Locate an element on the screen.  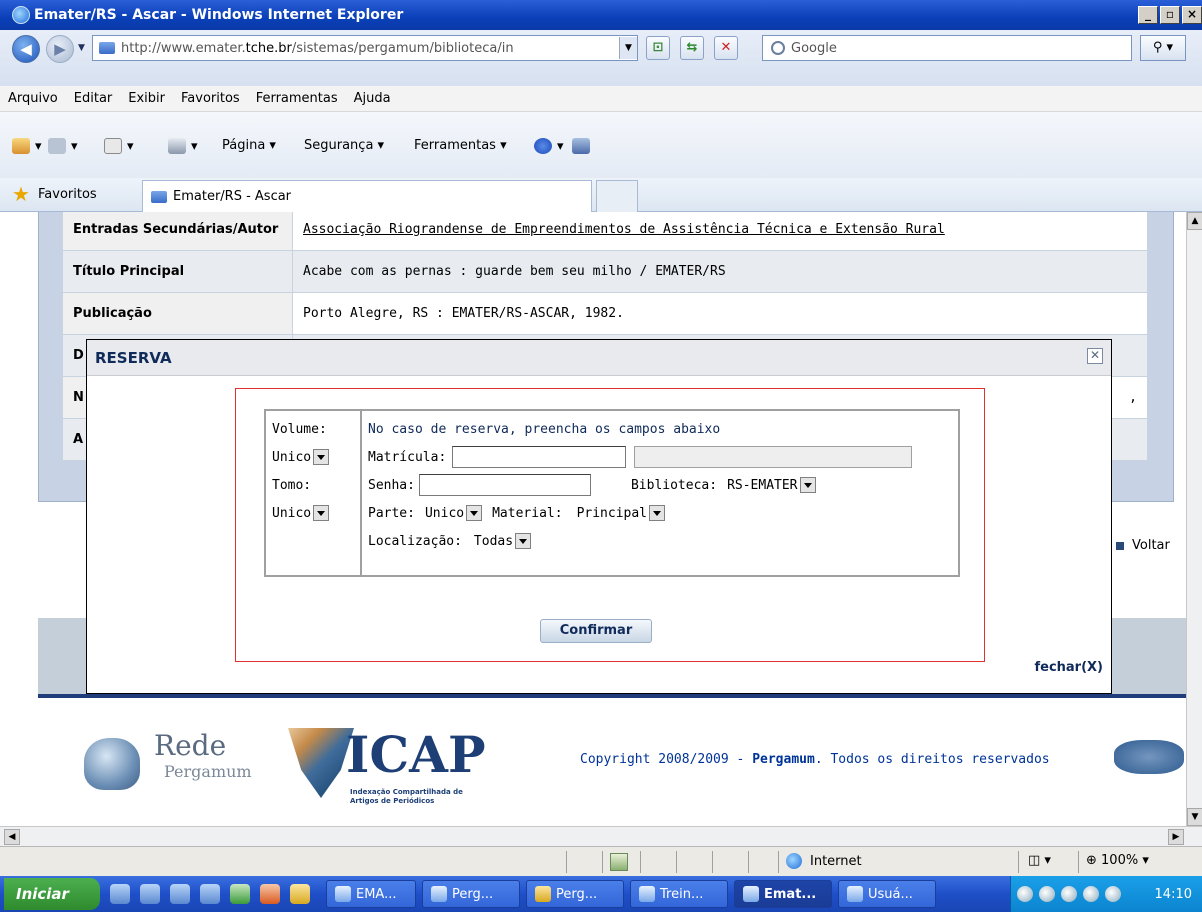
security-zone: Internet is located at coordinates (824, 861).